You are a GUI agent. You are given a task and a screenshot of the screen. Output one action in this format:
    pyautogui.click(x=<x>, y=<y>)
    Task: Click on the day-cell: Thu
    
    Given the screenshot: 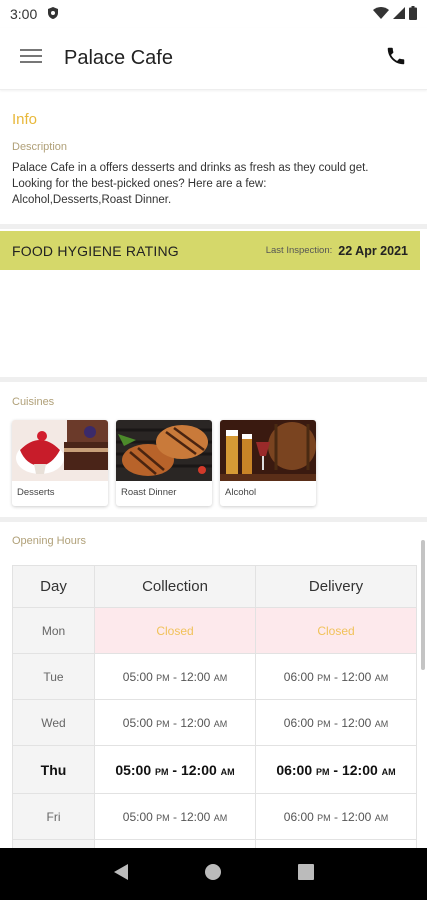 What is the action you would take?
    pyautogui.click(x=53, y=769)
    